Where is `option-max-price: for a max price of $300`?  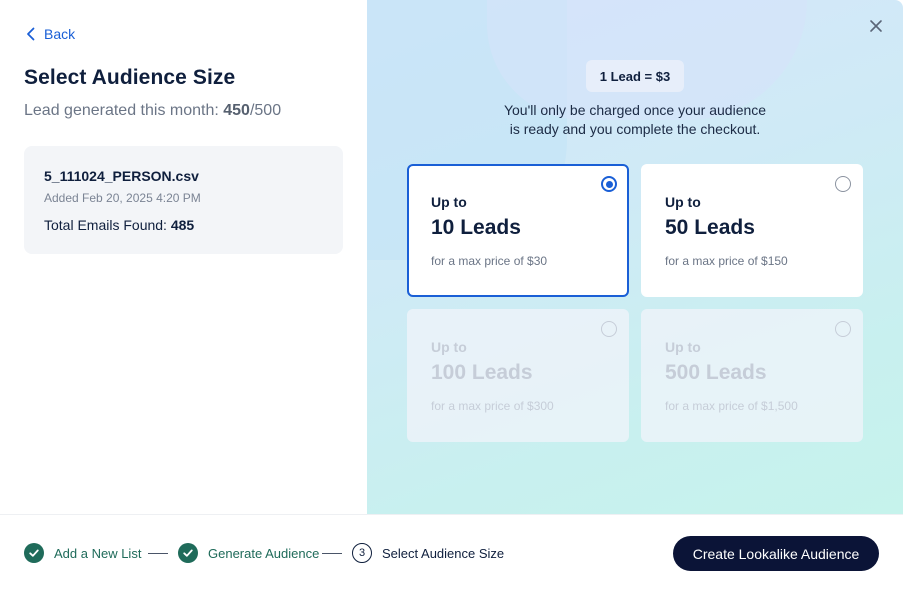 option-max-price: for a max price of $300 is located at coordinates (492, 406).